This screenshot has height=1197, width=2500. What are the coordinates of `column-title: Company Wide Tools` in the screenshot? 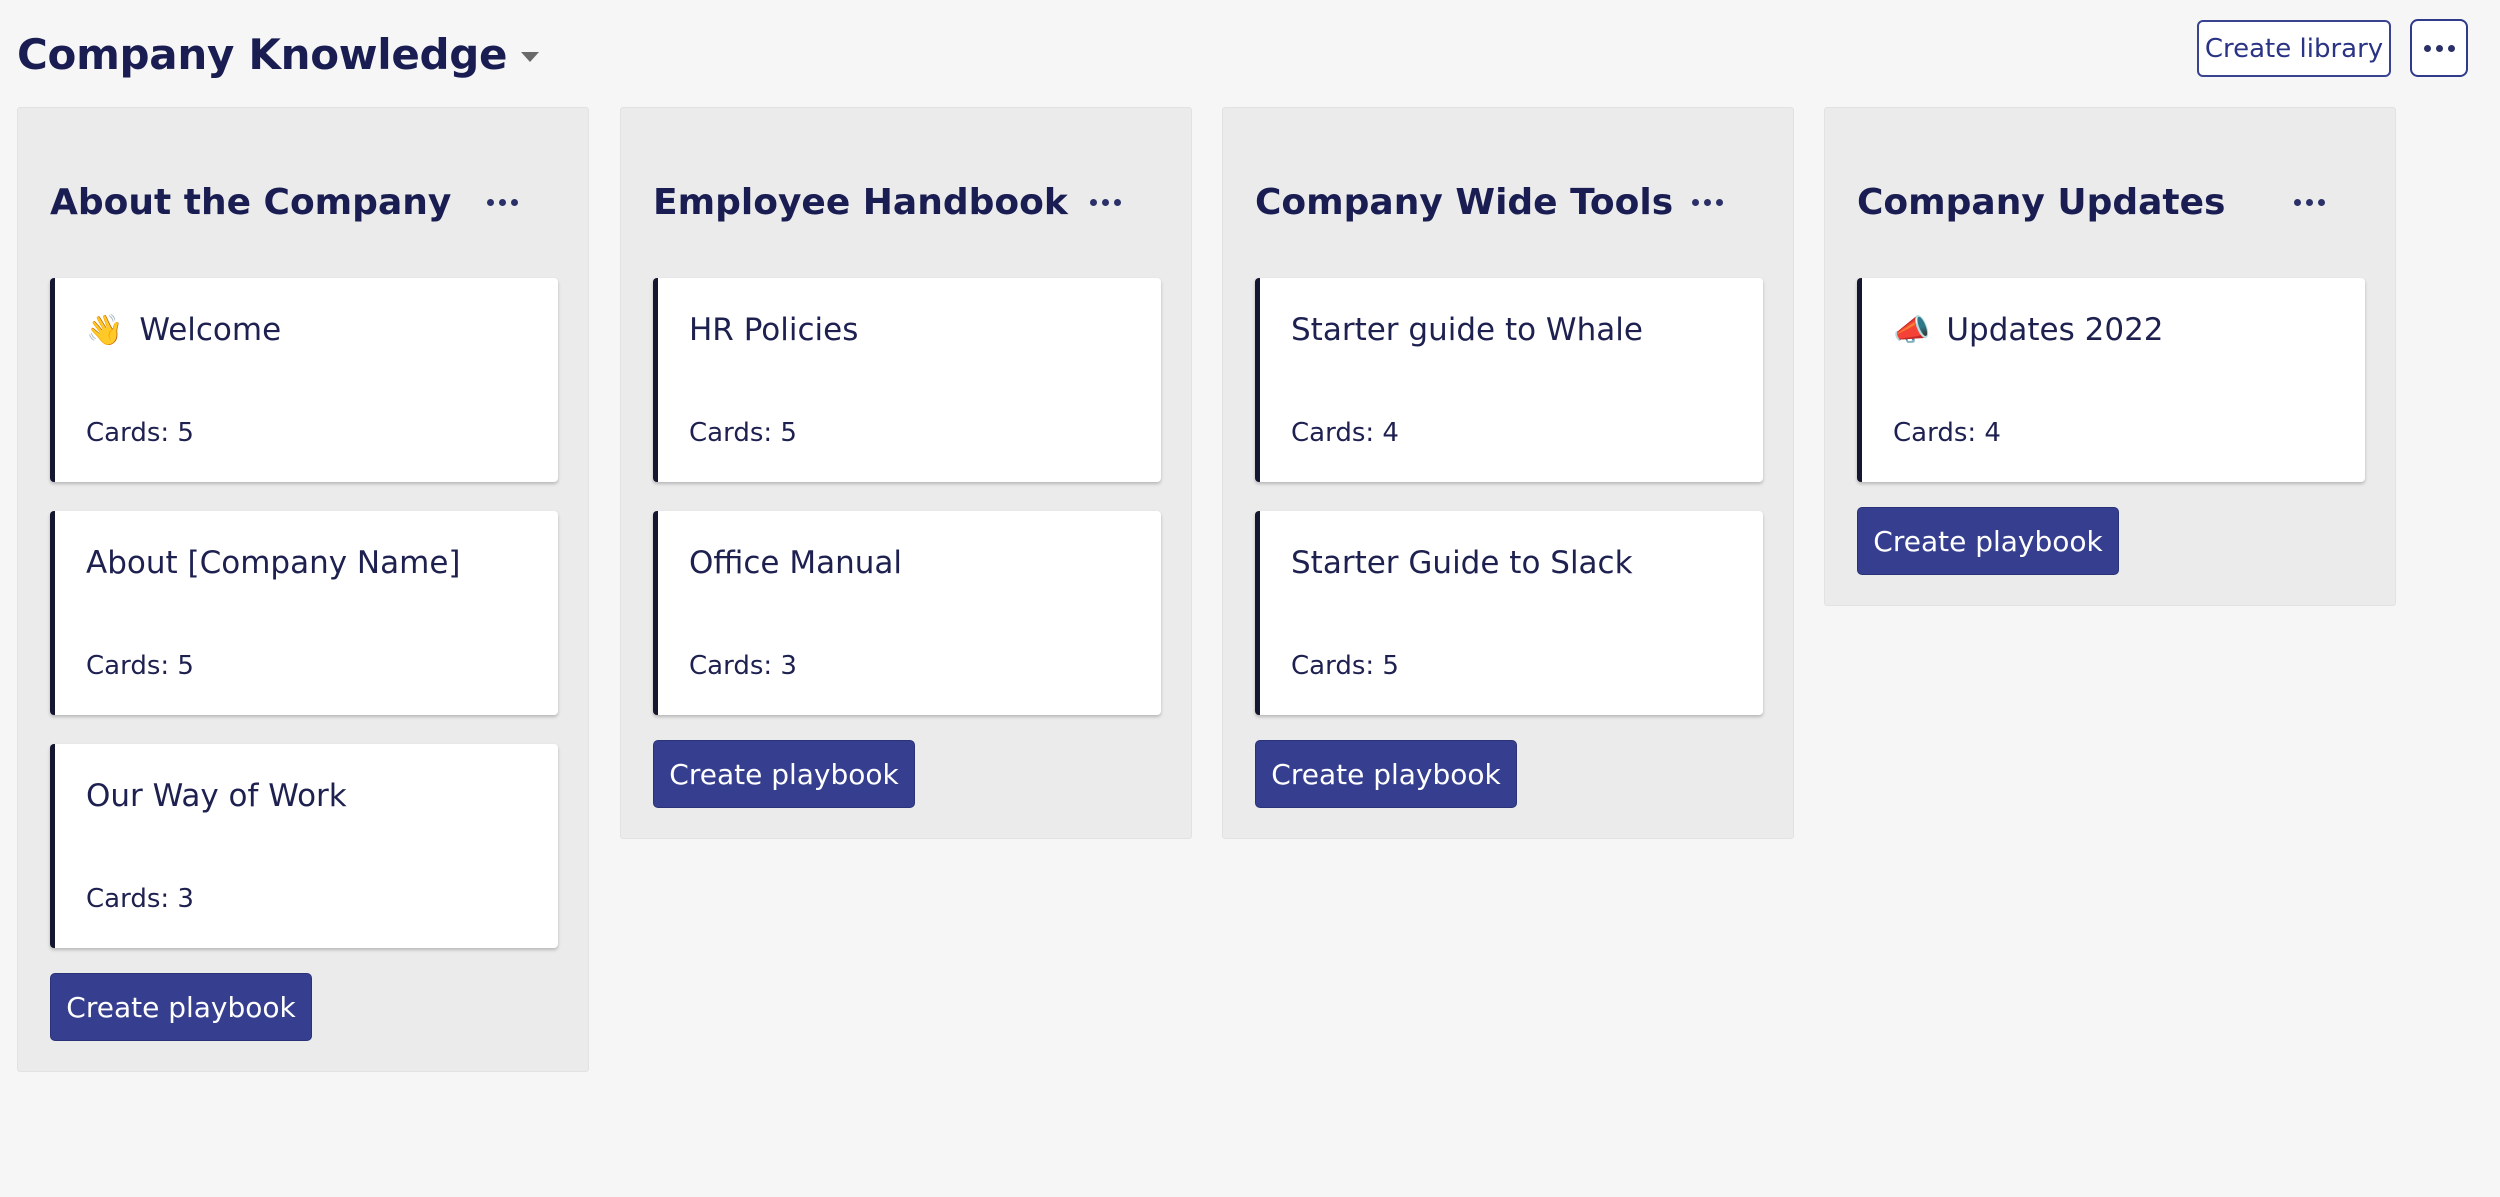 It's located at (1464, 202).